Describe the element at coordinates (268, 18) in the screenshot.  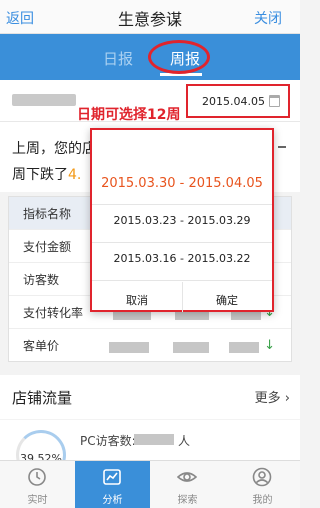
I see `close-button: 关闭` at that location.